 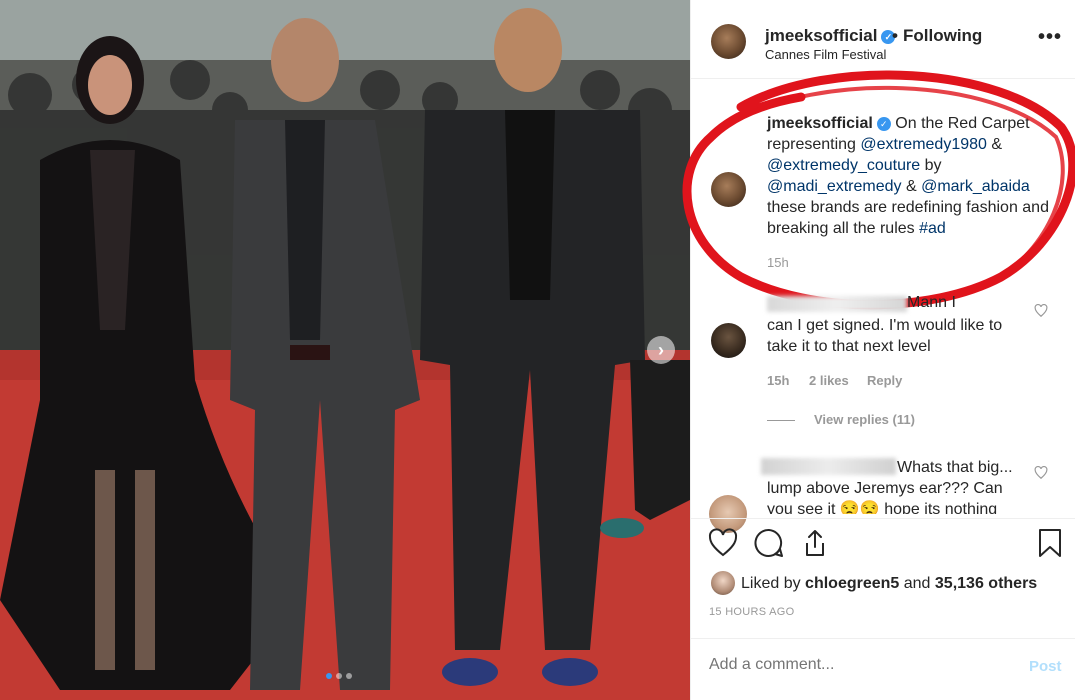 What do you see at coordinates (728, 340) in the screenshot?
I see `commenter-avatar` at bounding box center [728, 340].